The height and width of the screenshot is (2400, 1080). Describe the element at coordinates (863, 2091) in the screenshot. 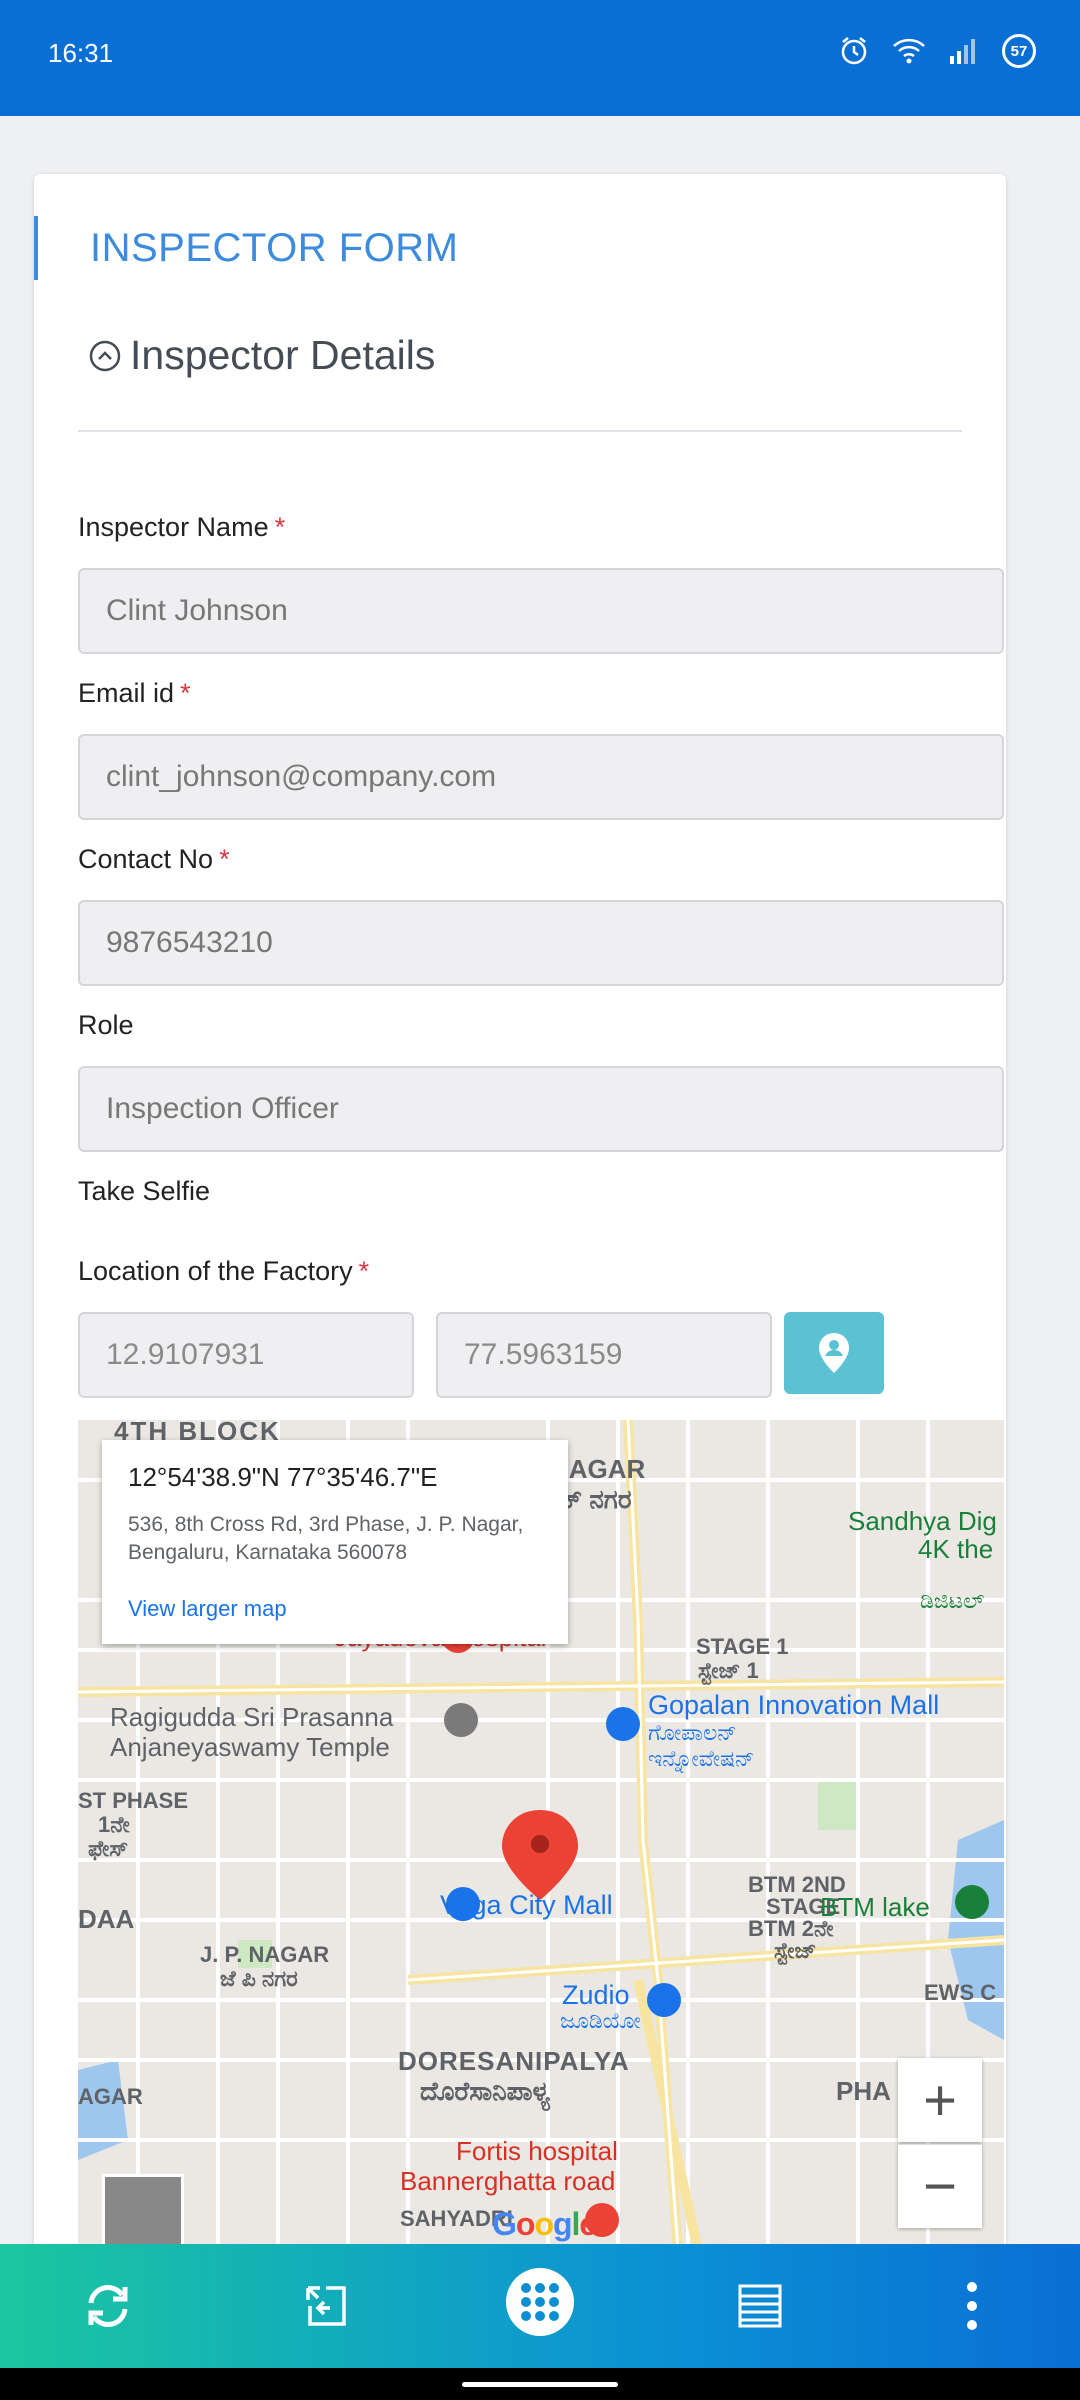

I see `map-label: PHA` at that location.